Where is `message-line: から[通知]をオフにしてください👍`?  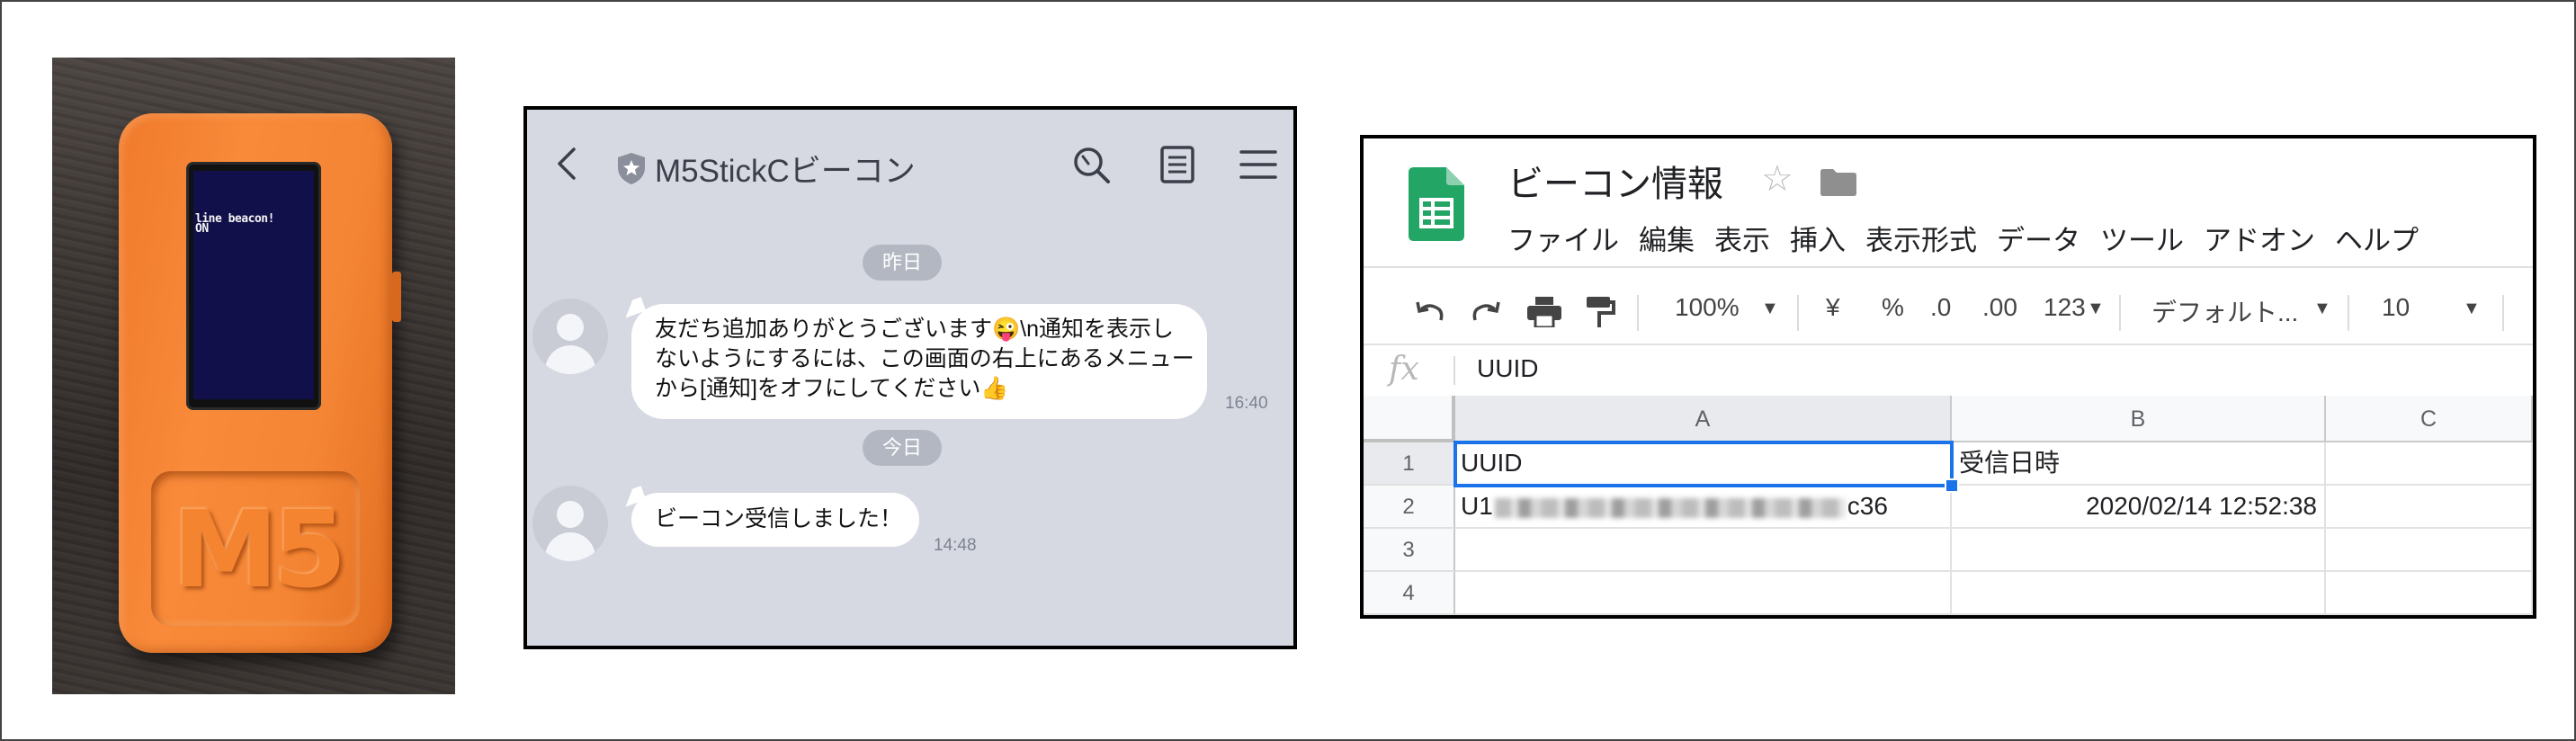 message-line: から[通知]をオフにしてください👍 is located at coordinates (832, 389).